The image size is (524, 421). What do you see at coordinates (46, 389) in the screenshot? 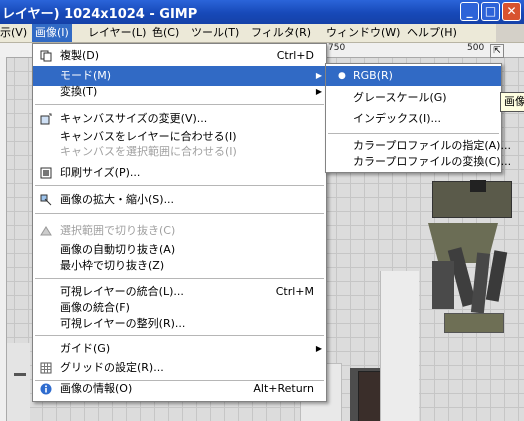
I see `info-icon` at bounding box center [46, 389].